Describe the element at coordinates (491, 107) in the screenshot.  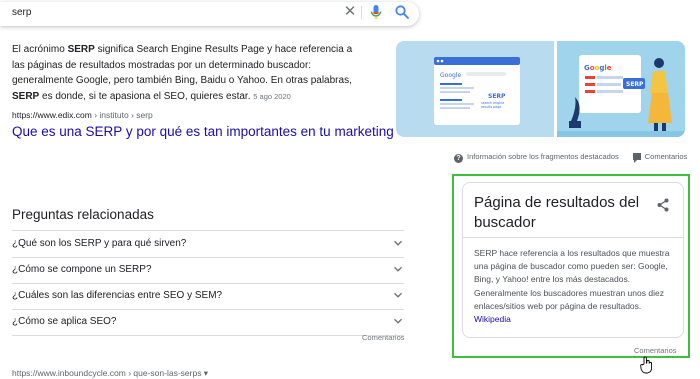
I see `image-serp-sub2: results page` at that location.